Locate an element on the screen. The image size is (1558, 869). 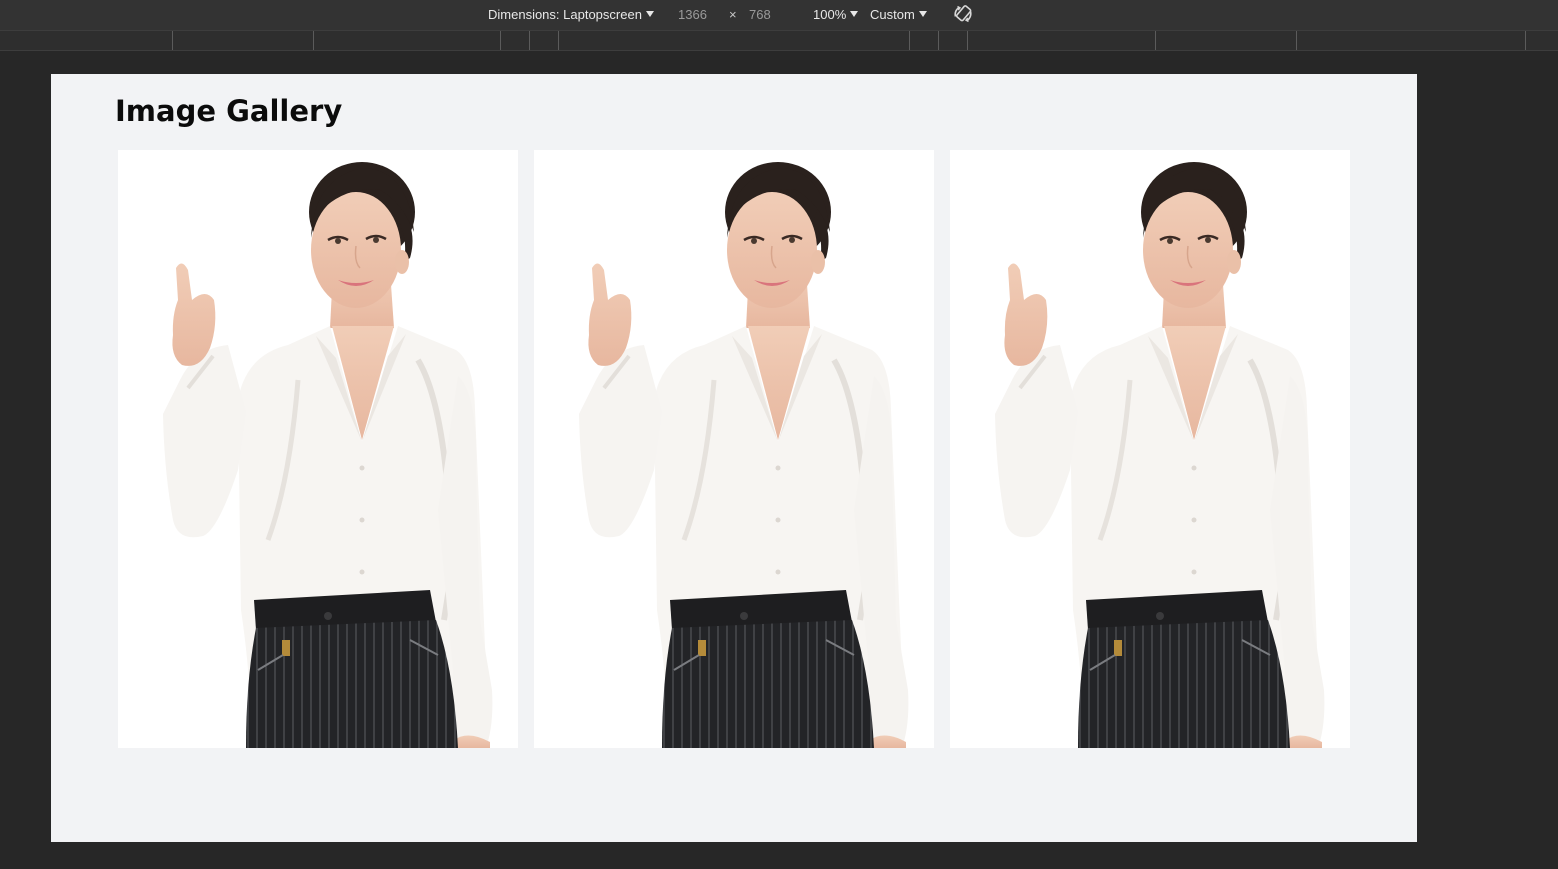
rotate-icon is located at coordinates (963, 14).